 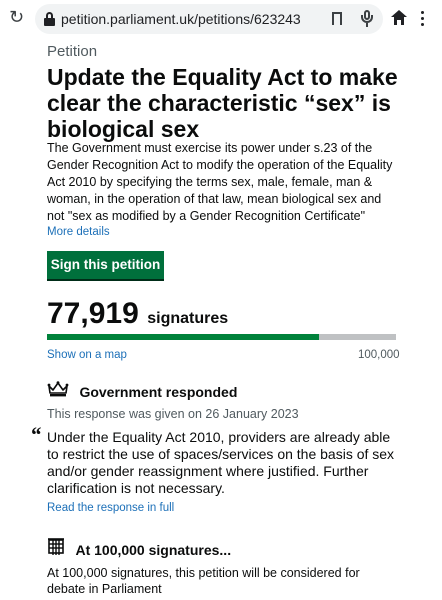 I want to click on signature-count: 77,919 signatures, so click(x=137, y=314).